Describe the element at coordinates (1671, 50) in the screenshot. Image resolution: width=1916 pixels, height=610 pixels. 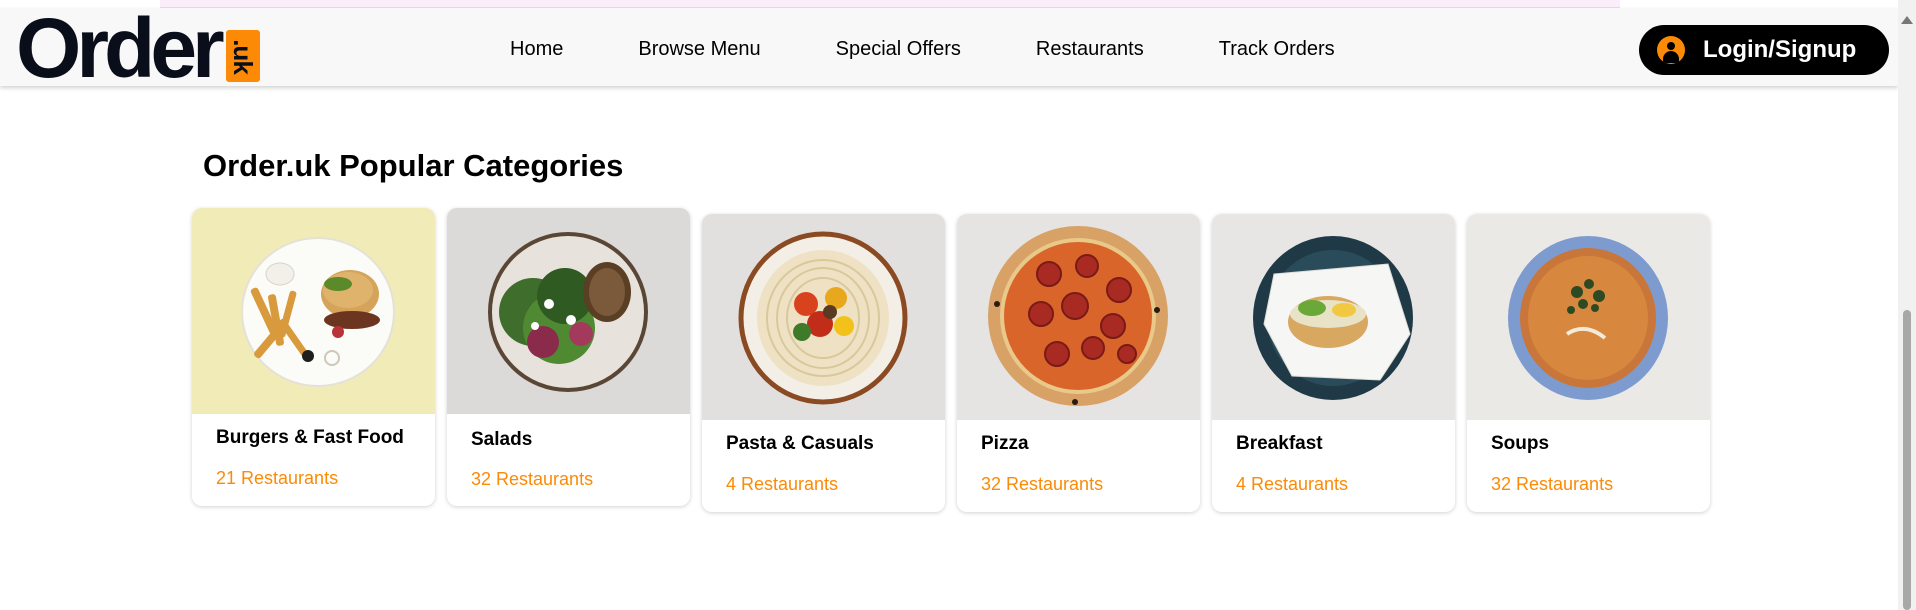
I see `user-icon` at that location.